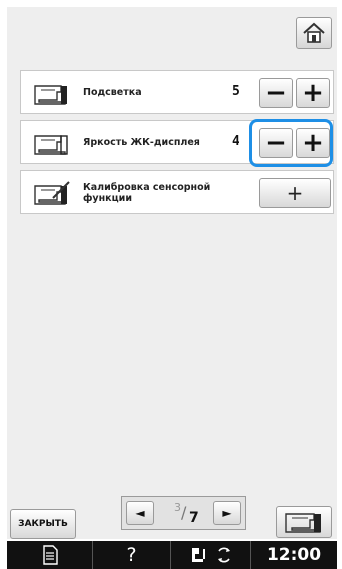 The image size is (342, 569). I want to click on sewing-machine-icon, so click(303, 523).